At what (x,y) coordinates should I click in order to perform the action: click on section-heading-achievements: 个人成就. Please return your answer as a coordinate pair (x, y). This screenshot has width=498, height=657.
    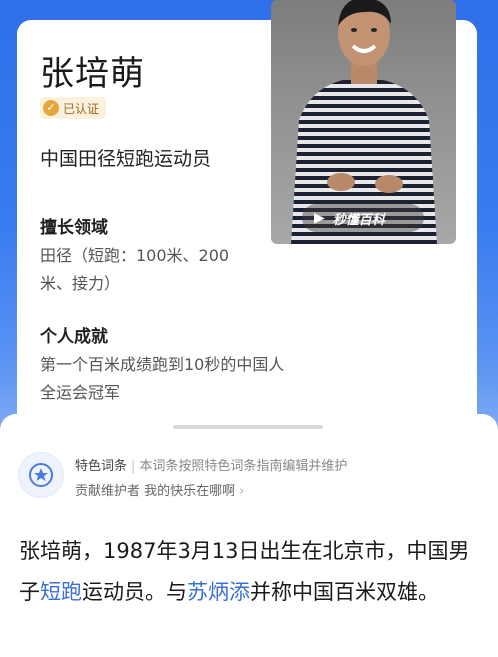
    Looking at the image, I should click on (74, 337).